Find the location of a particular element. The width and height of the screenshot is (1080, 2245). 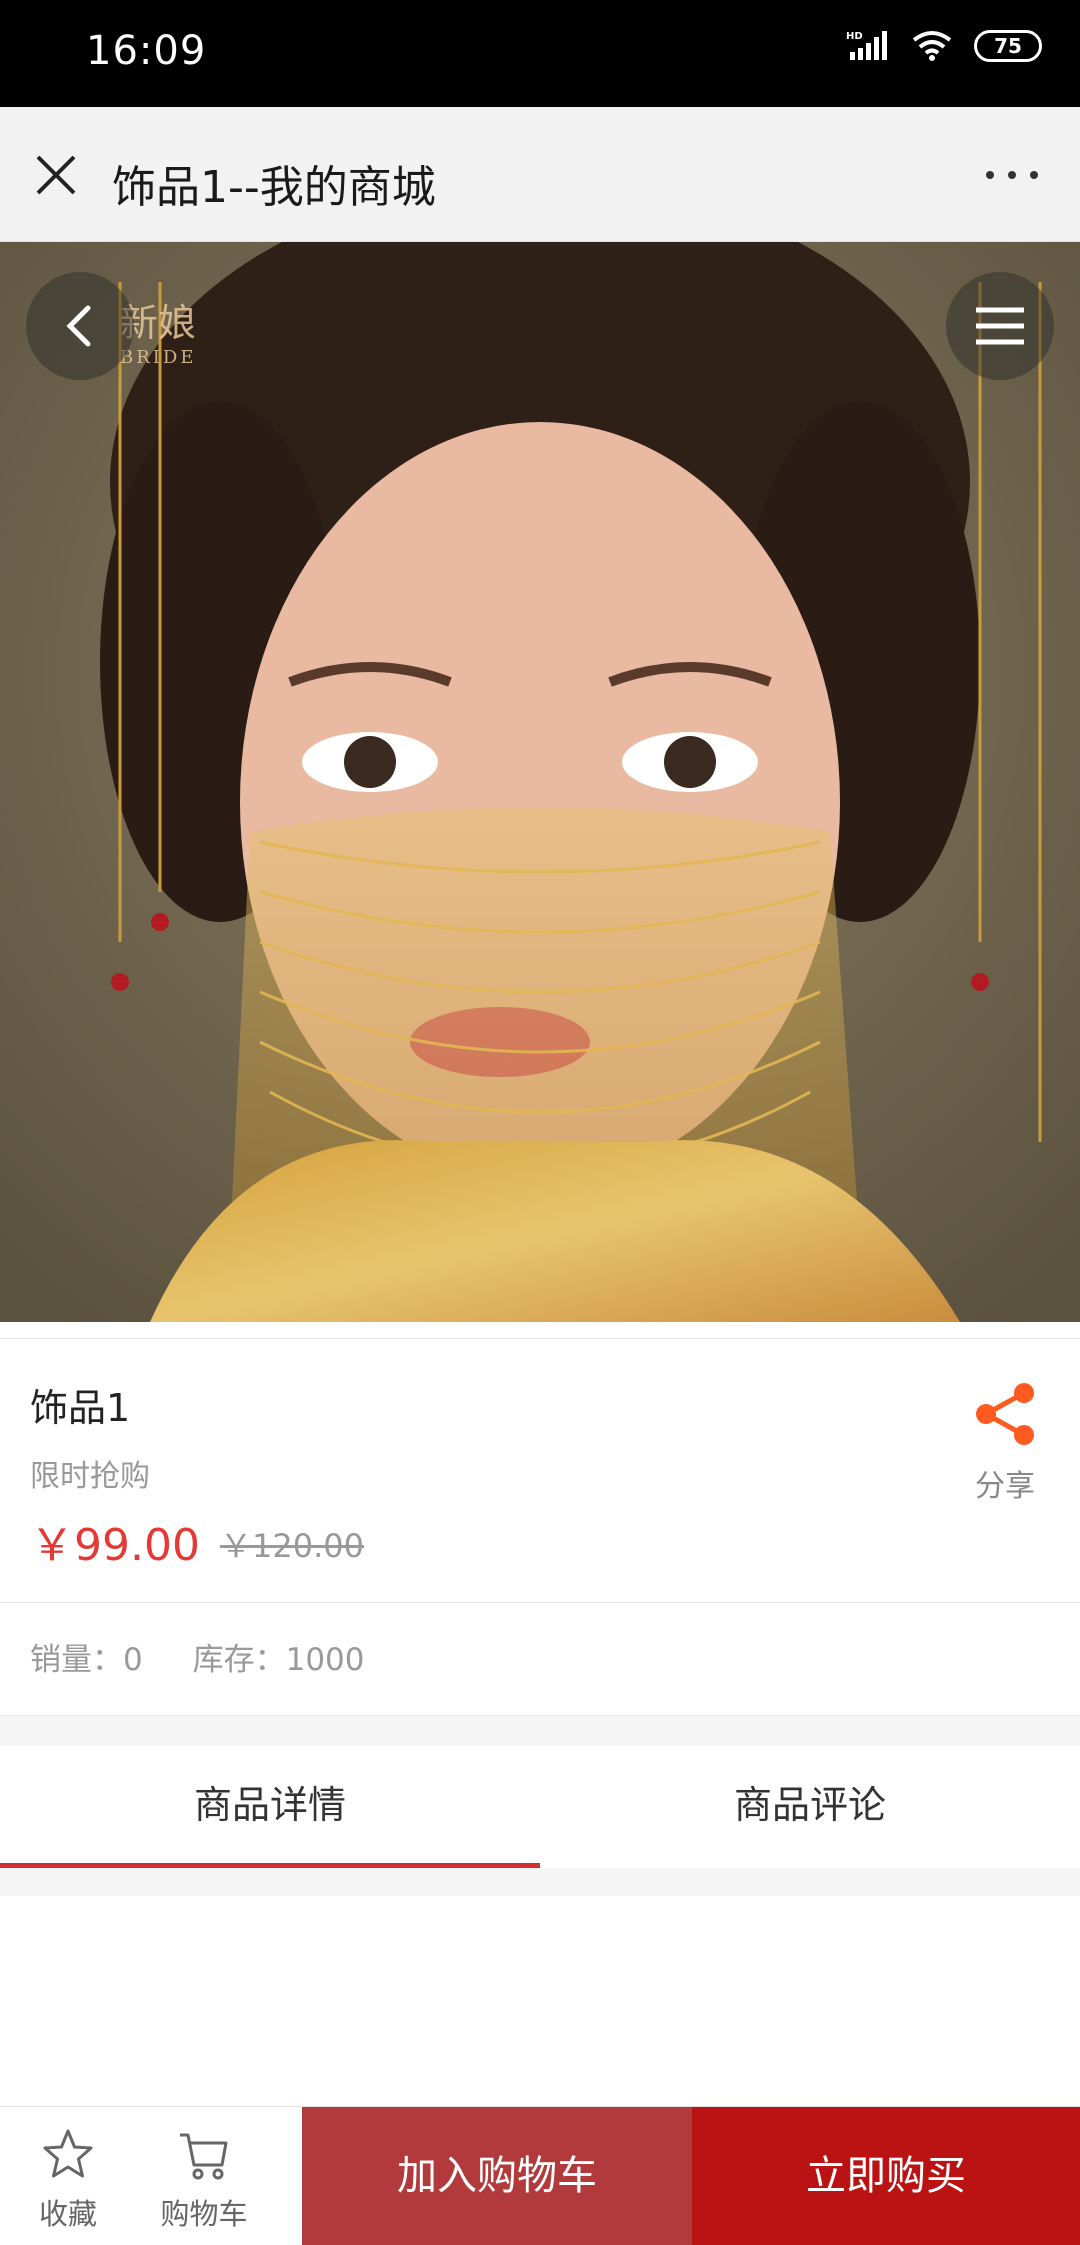

bottom-action-bar: 收藏 购物车 加入购物车 立即购买 is located at coordinates (540, 2175).